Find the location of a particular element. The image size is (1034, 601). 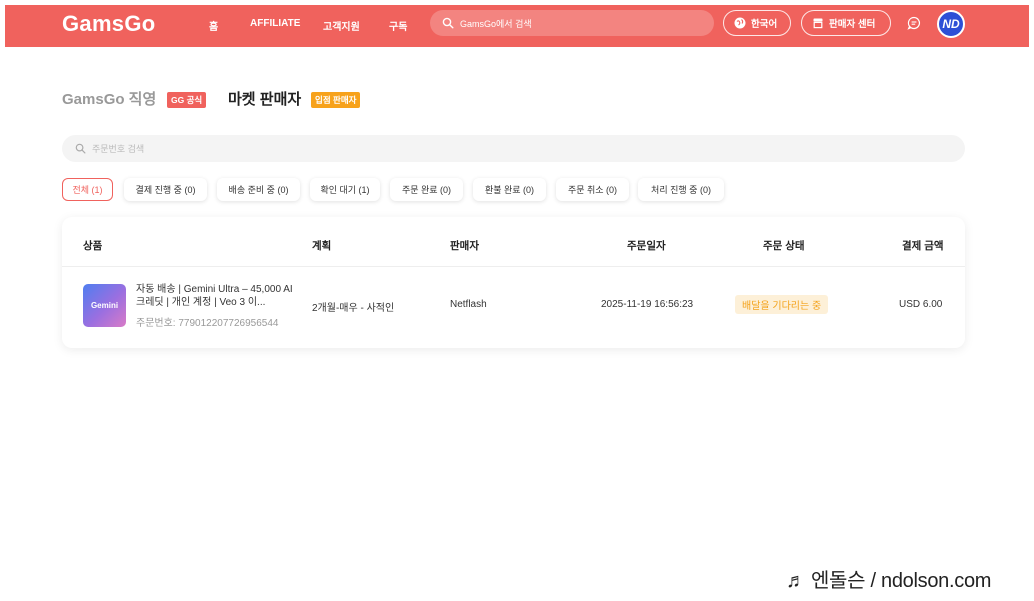

order-date-value: 2025-11-19 16:56:23 is located at coordinates (647, 304).